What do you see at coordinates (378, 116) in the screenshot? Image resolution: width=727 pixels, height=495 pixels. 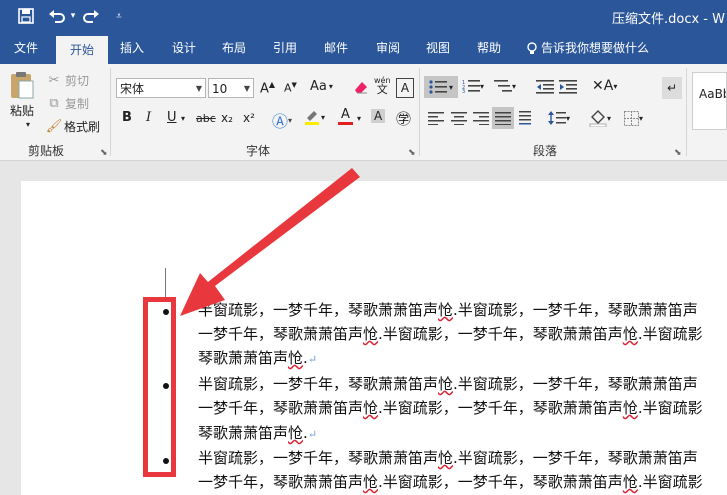 I see `character-shading-button: A` at bounding box center [378, 116].